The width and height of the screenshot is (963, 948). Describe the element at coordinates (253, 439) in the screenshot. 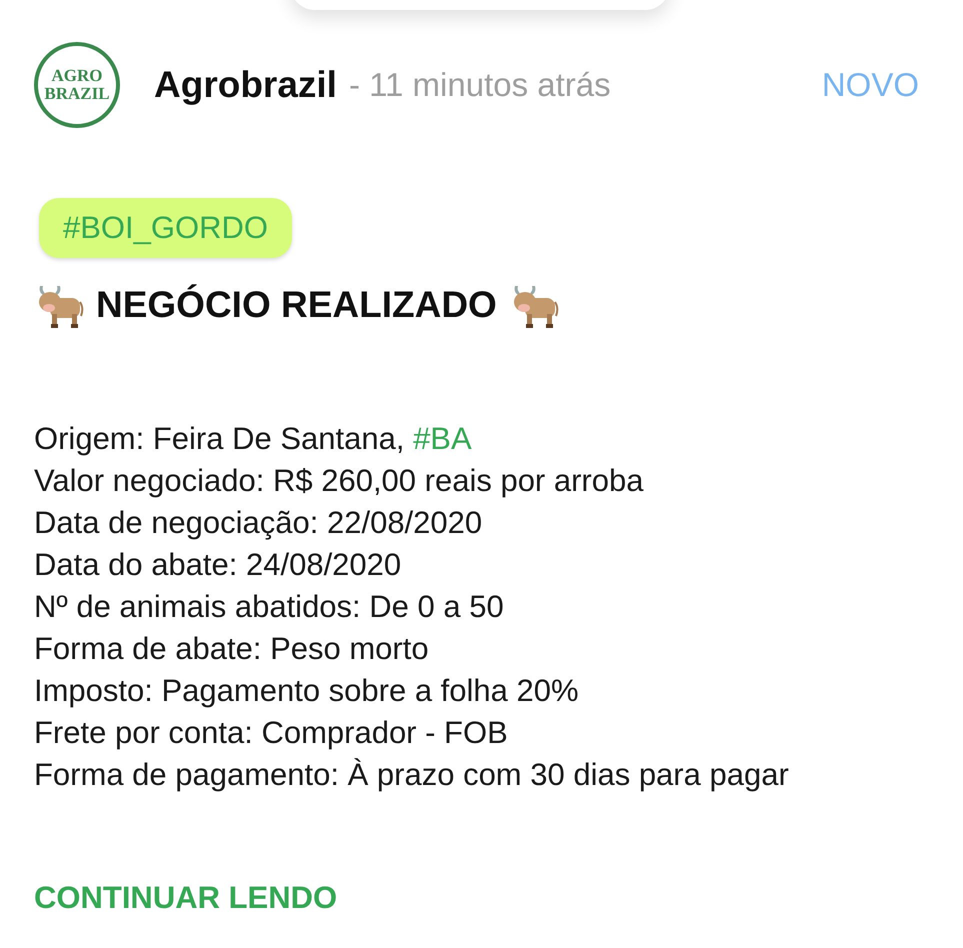

I see `detail-line: Origem: Feira De Santana, #BA` at that location.